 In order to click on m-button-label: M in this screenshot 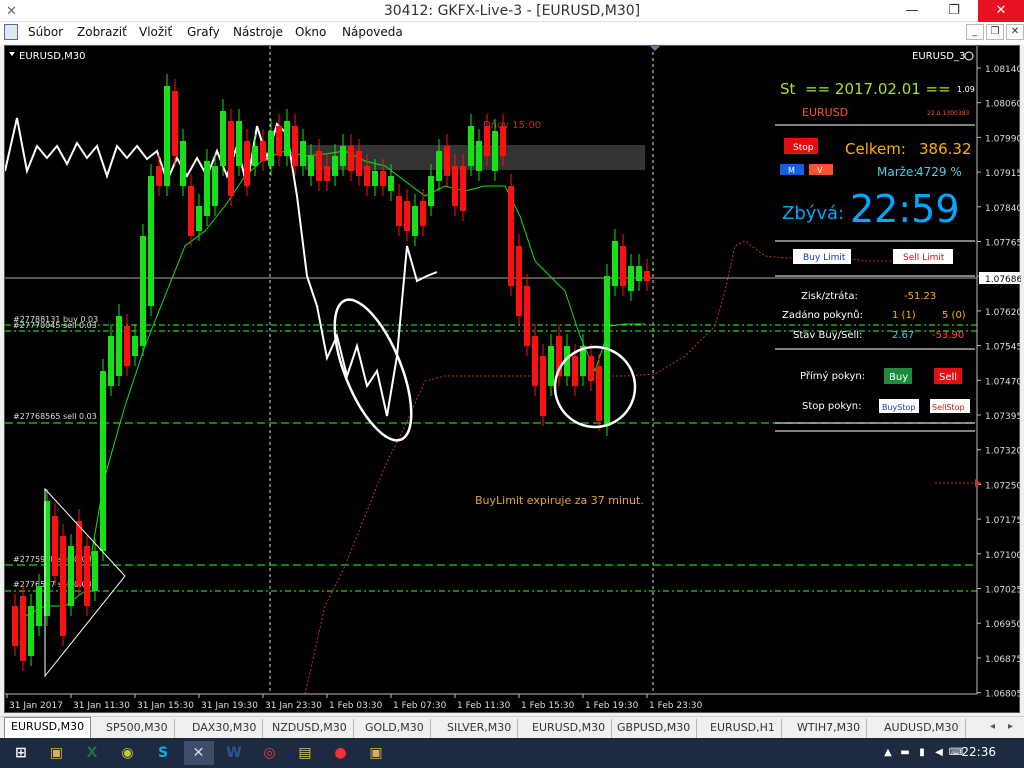, I will do `click(791, 170)`.